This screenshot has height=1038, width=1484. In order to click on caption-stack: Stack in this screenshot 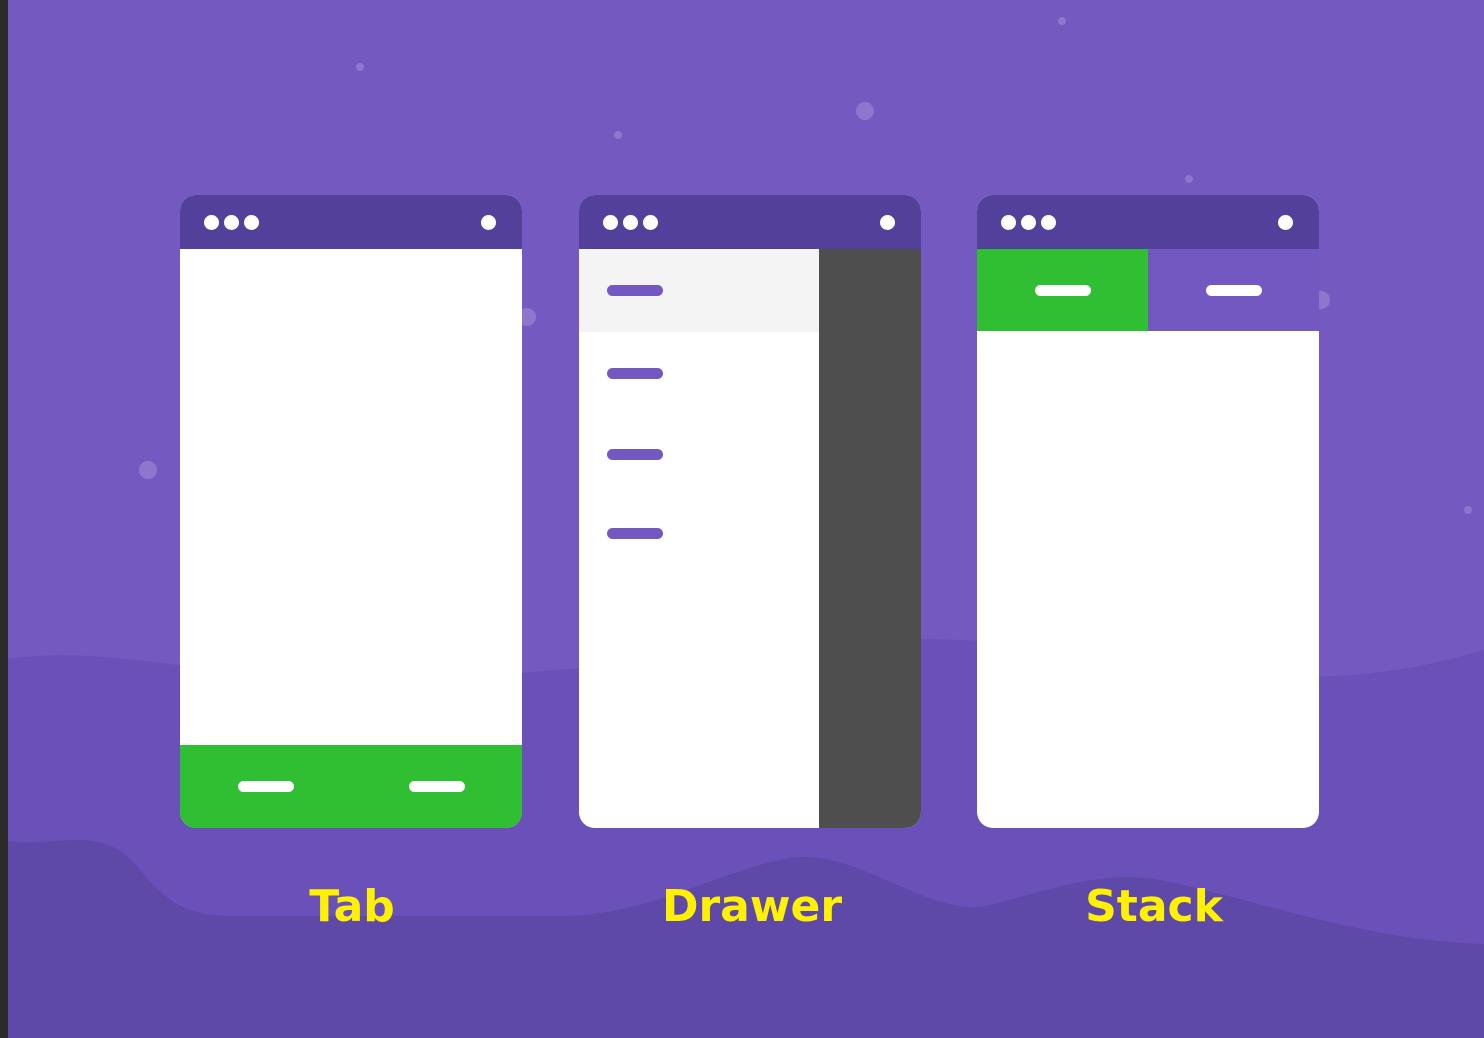, I will do `click(1154, 906)`.